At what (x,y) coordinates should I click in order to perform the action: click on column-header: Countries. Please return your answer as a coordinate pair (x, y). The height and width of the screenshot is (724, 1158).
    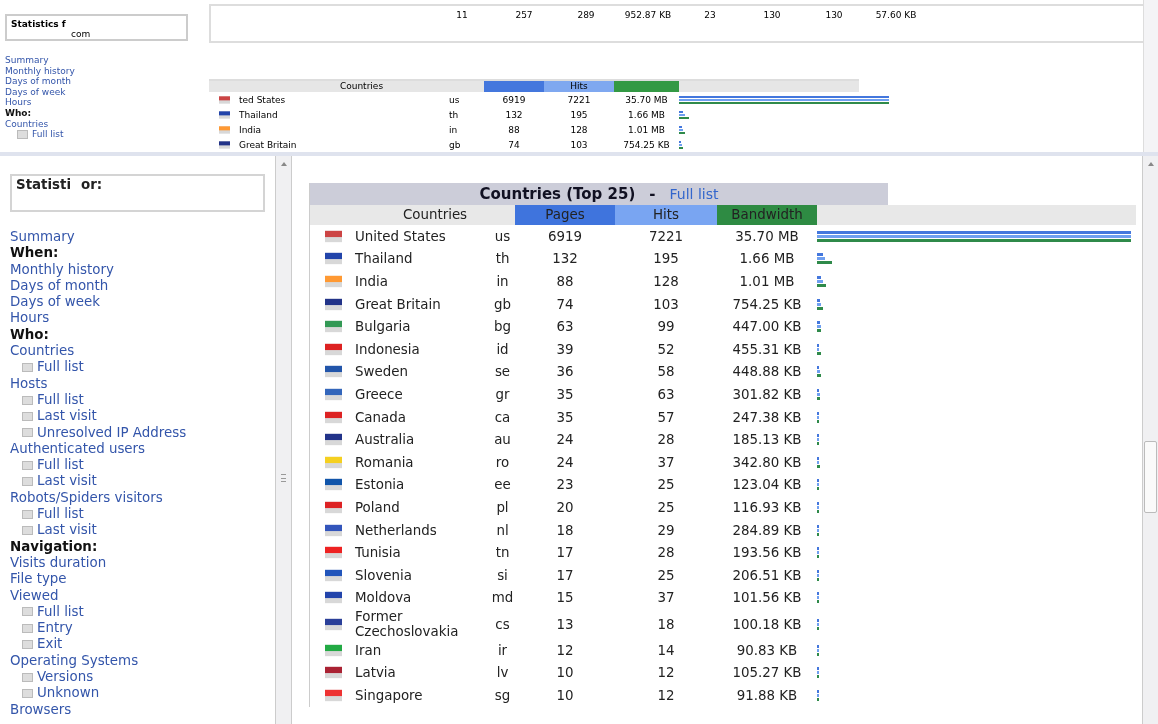
    Looking at the image, I should click on (435, 215).